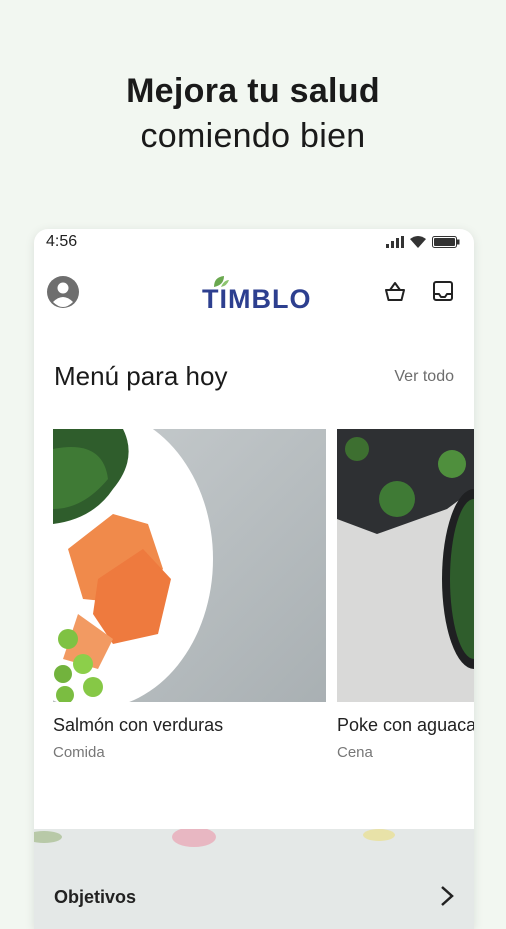 This screenshot has height=929, width=506. I want to click on meal-name: Salmón con verduras, so click(138, 725).